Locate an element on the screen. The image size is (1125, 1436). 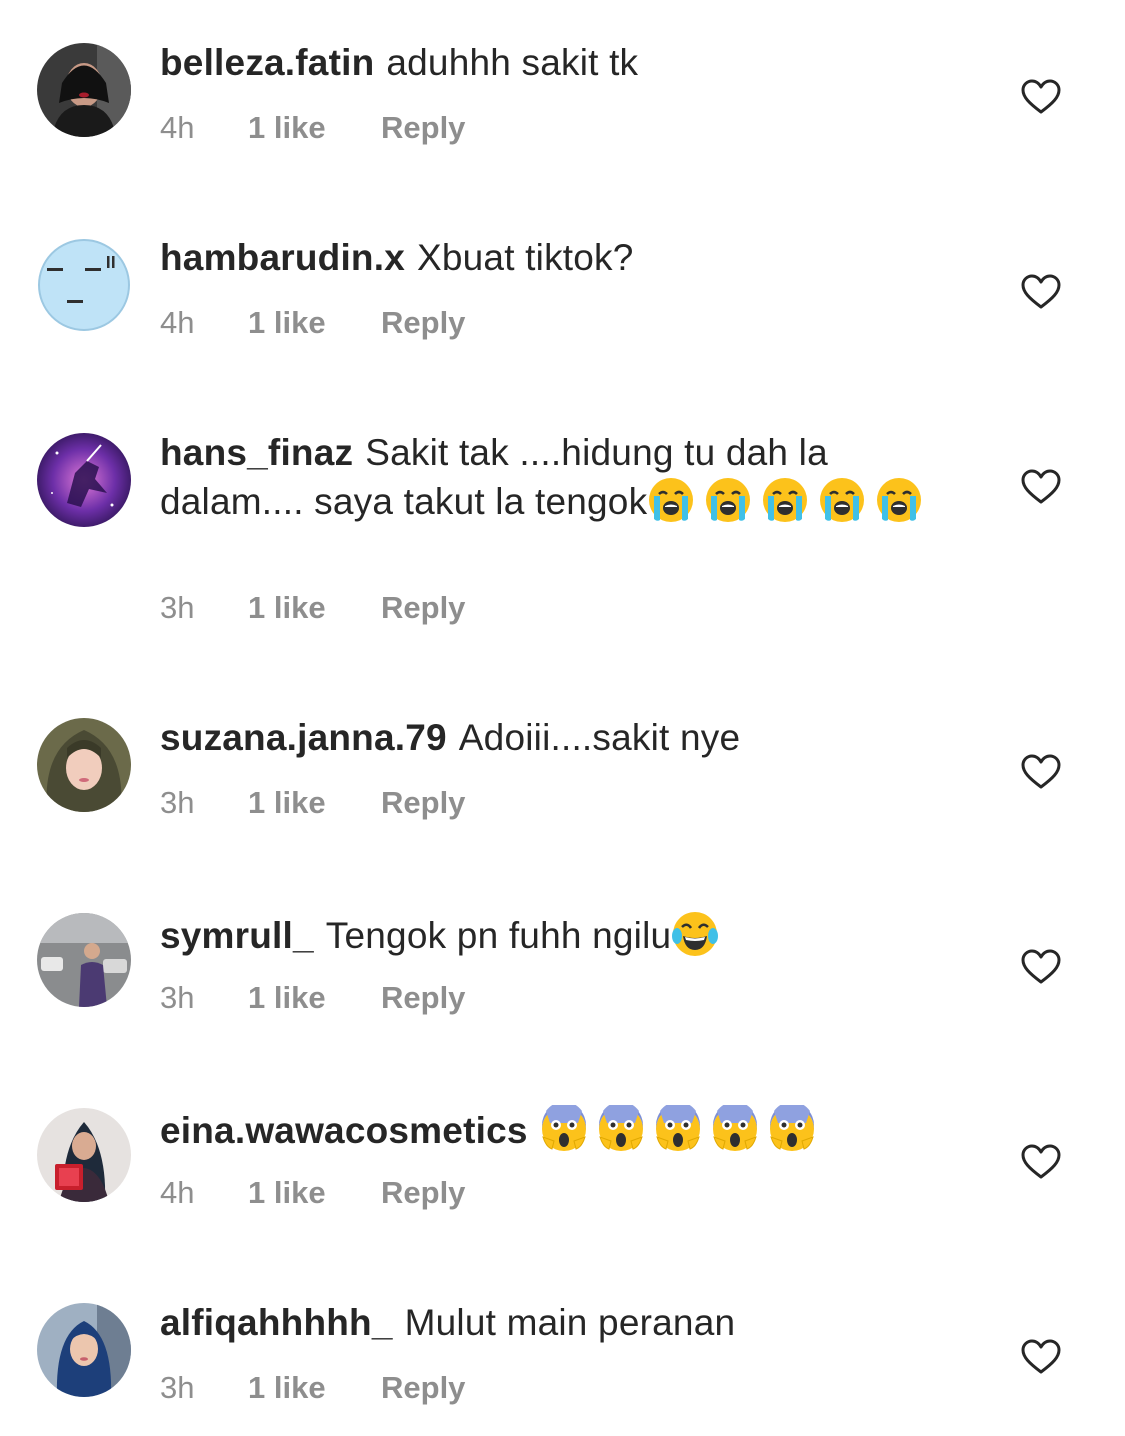
comment-body: Tengok pn fuhh ngilu is located at coordinates (498, 935).